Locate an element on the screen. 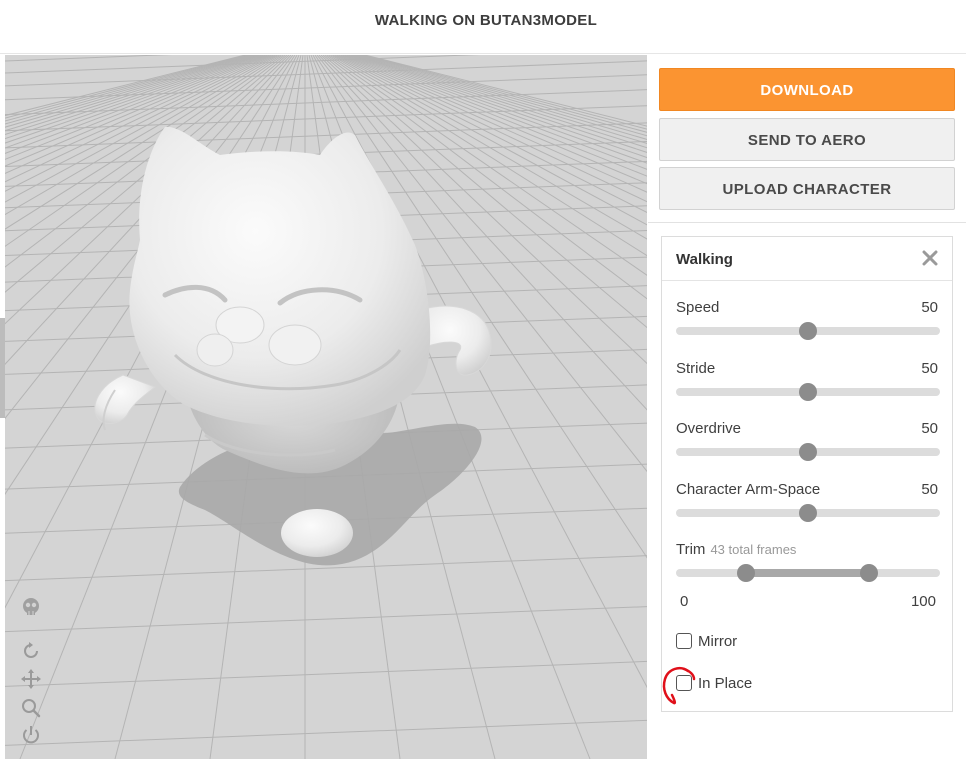 The height and width of the screenshot is (759, 966). stride-slider-thumb is located at coordinates (808, 392).